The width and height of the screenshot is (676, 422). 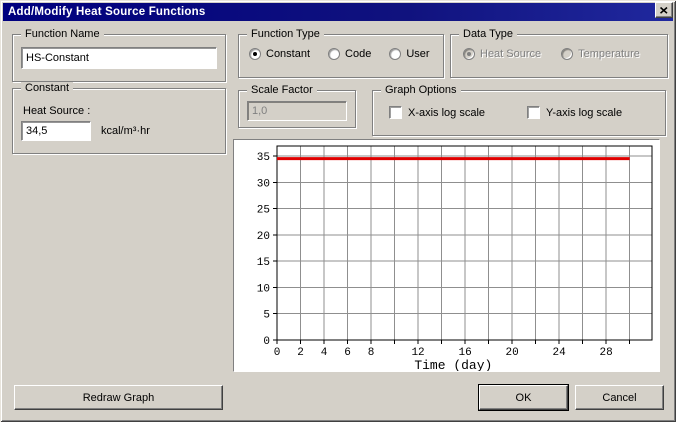 What do you see at coordinates (282, 90) in the screenshot?
I see `scale-factor-group-label: Scale Factor` at bounding box center [282, 90].